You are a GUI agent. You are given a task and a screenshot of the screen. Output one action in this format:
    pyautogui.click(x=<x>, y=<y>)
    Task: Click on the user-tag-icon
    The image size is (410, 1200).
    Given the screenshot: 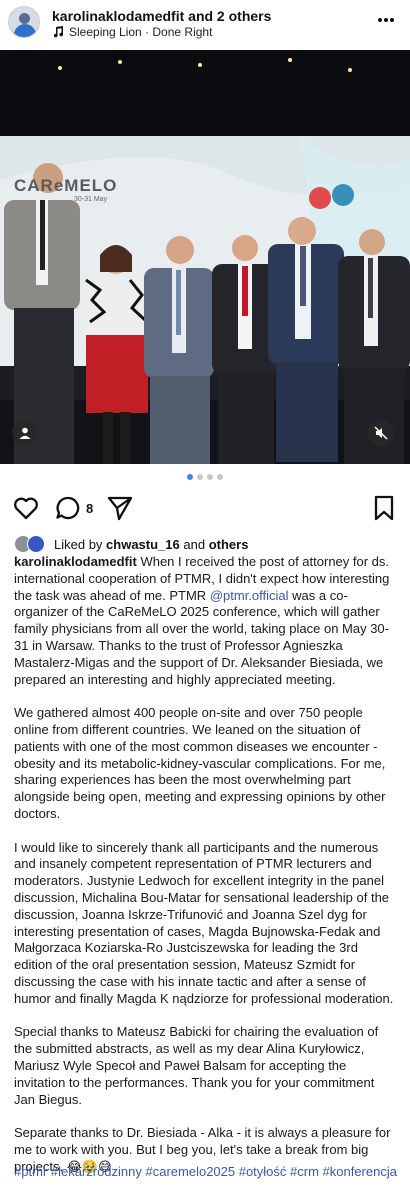 What is the action you would take?
    pyautogui.click(x=25, y=433)
    